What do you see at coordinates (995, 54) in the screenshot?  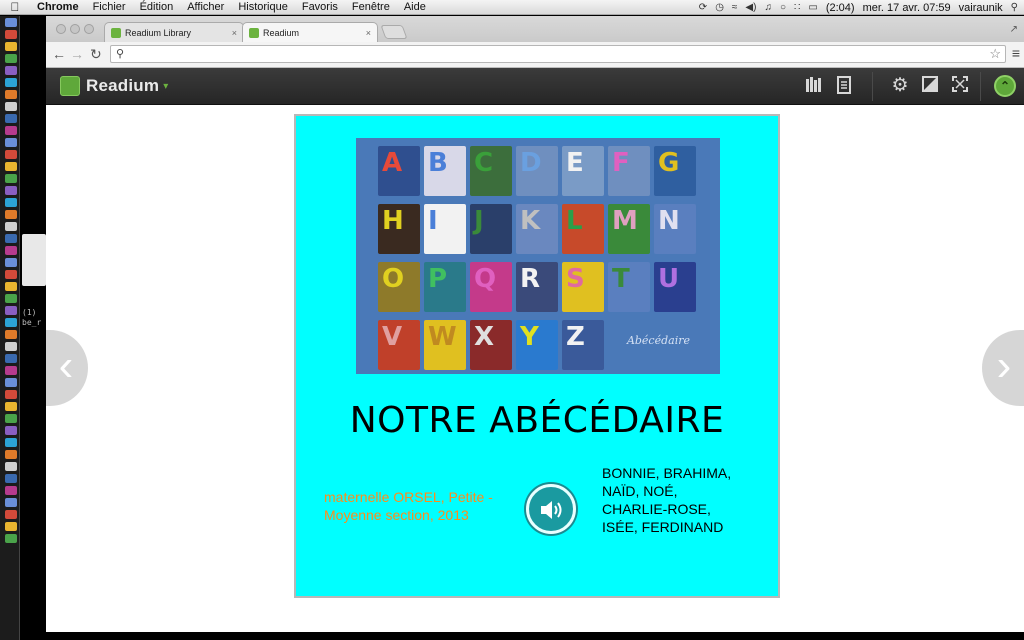 I see `bookmark-star-icon: ☆` at bounding box center [995, 54].